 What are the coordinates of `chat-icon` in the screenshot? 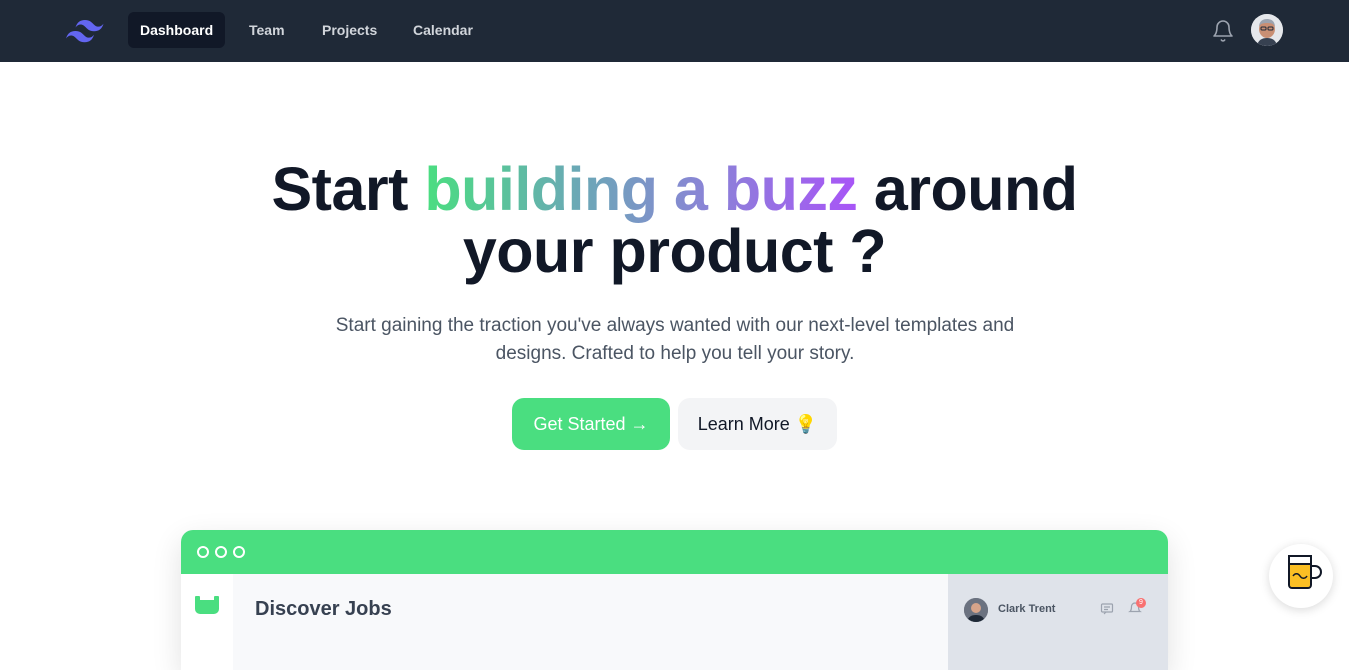 It's located at (1107, 609).